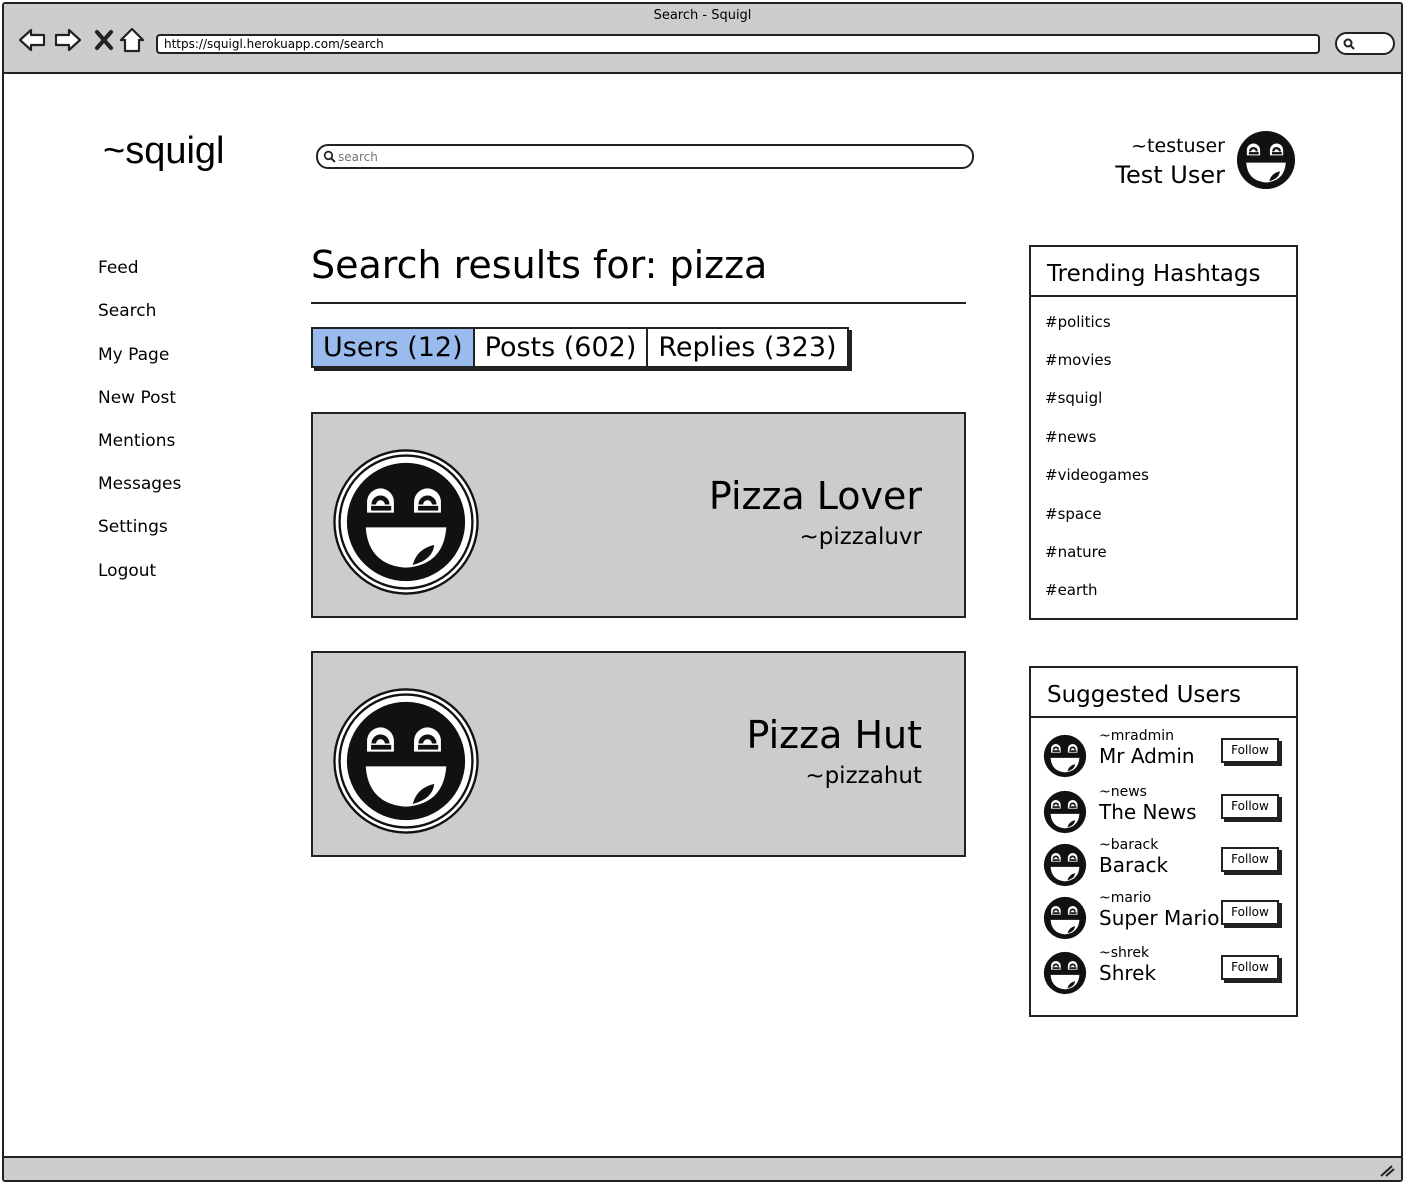  What do you see at coordinates (1163, 693) in the screenshot?
I see `suggested-title: Suggested Users` at bounding box center [1163, 693].